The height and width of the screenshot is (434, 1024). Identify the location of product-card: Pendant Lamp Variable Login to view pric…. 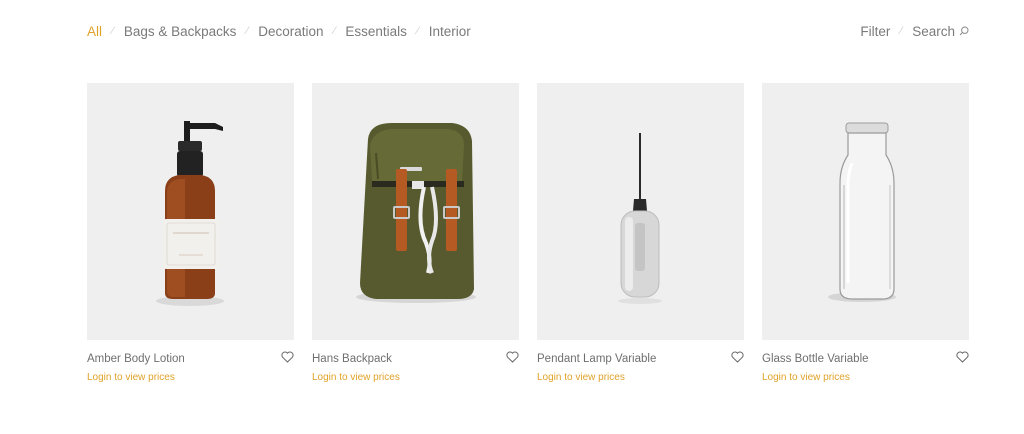
(640, 233).